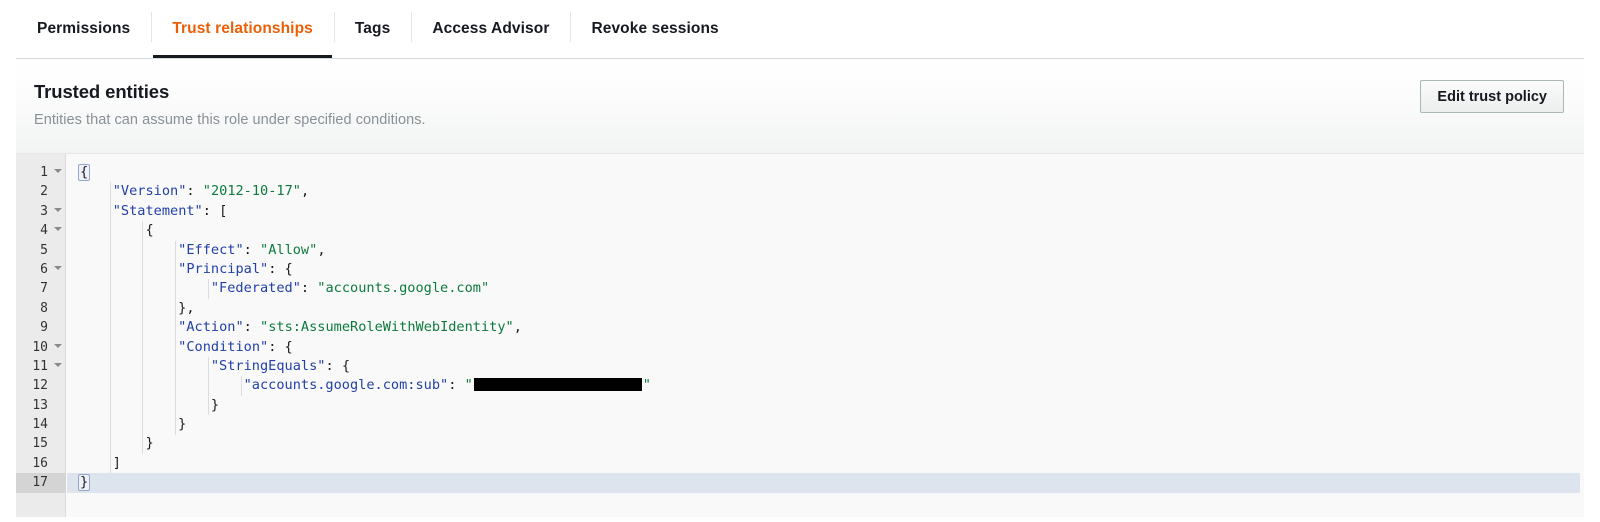  I want to click on edit-trust-policy-button: Edit trust policy, so click(1492, 96).